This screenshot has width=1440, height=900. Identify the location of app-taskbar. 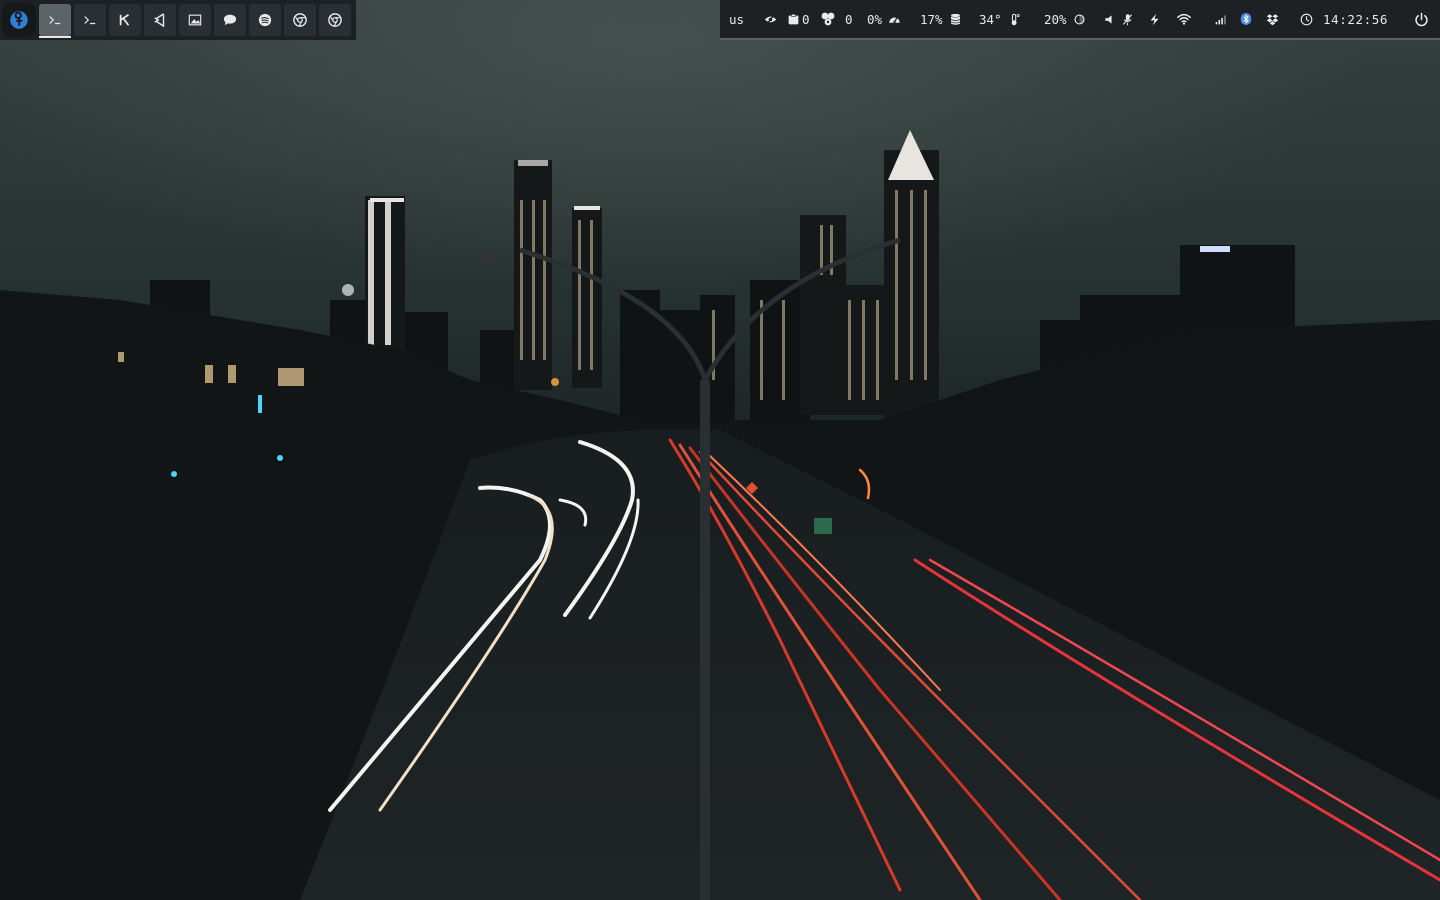
(178, 20).